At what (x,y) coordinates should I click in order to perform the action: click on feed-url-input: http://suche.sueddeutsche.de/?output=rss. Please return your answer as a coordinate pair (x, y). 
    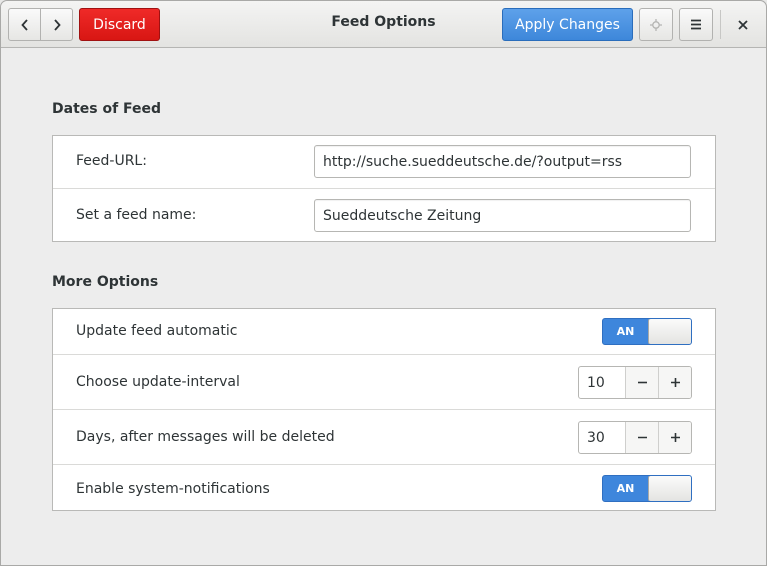
    Looking at the image, I should click on (502, 161).